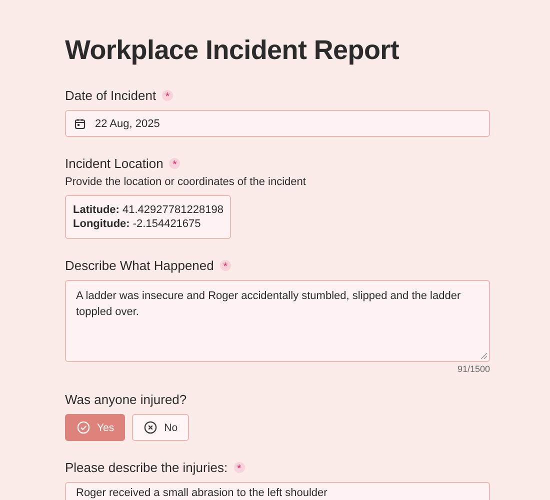 Image resolution: width=550 pixels, height=500 pixels. I want to click on check-circle-icon, so click(83, 427).